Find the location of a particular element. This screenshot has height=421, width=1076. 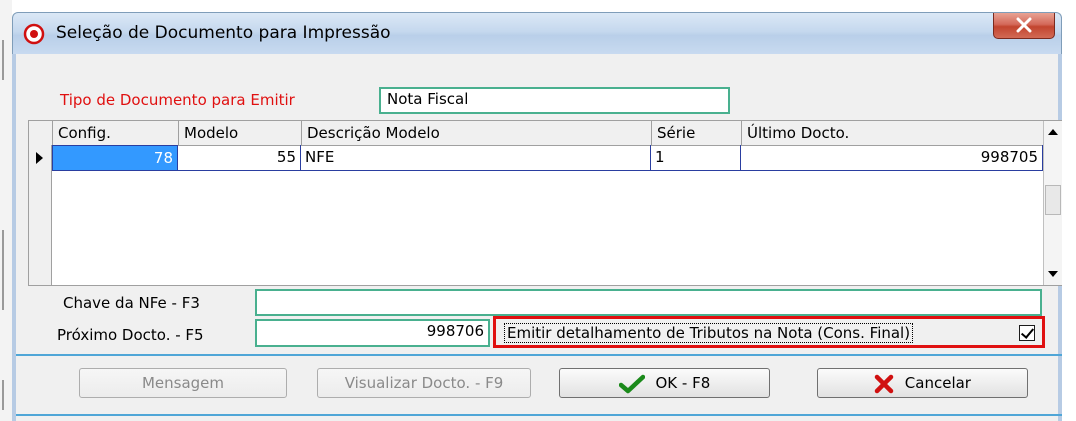

column-header-ultimo: Último Docto. is located at coordinates (892, 133).